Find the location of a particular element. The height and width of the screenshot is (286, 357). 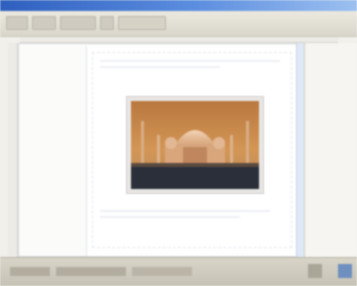

status-bar is located at coordinates (178, 271).